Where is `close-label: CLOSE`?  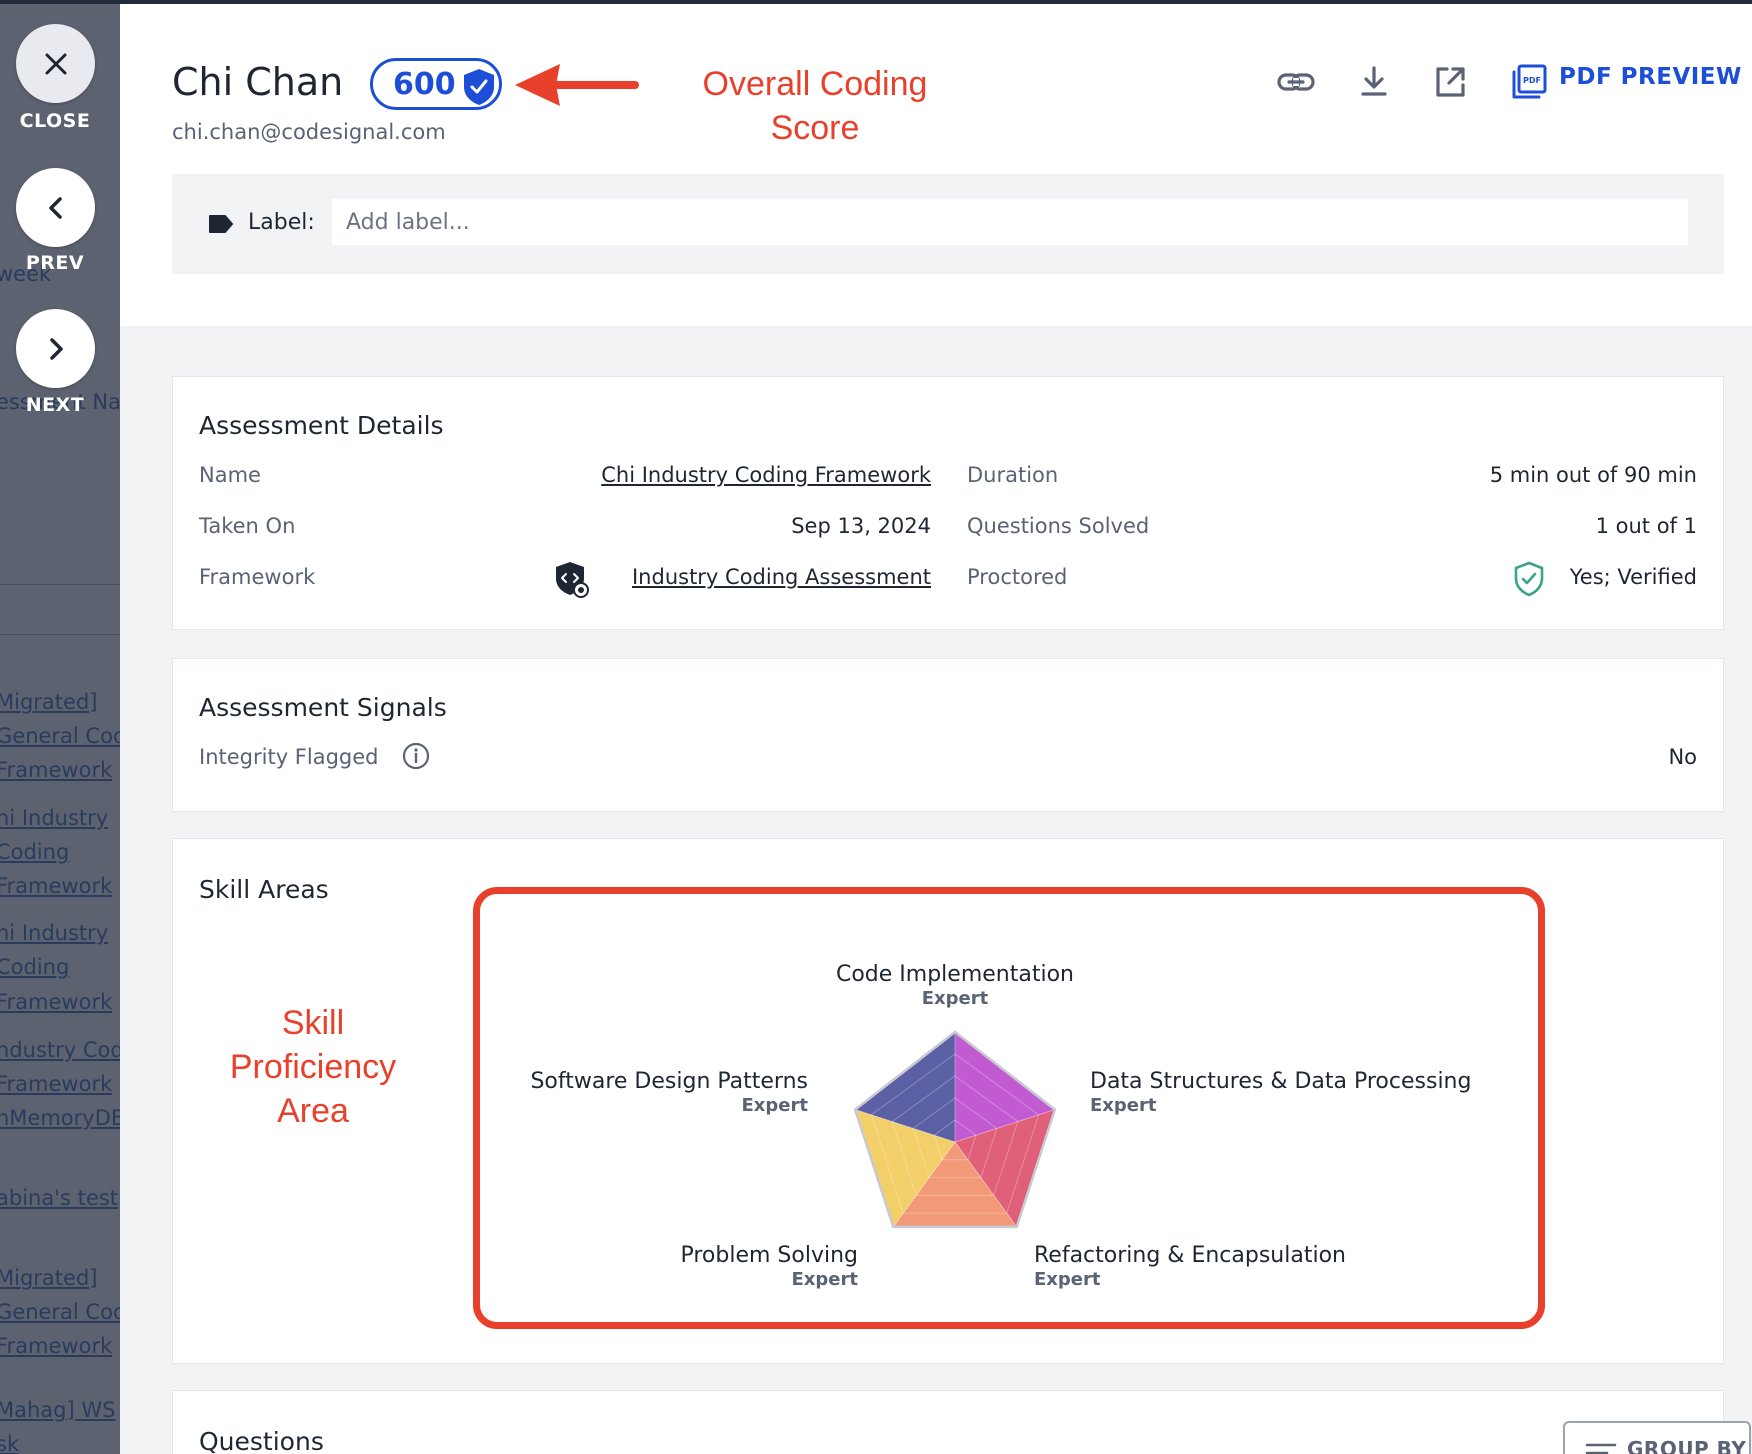
close-label: CLOSE is located at coordinates (55, 121).